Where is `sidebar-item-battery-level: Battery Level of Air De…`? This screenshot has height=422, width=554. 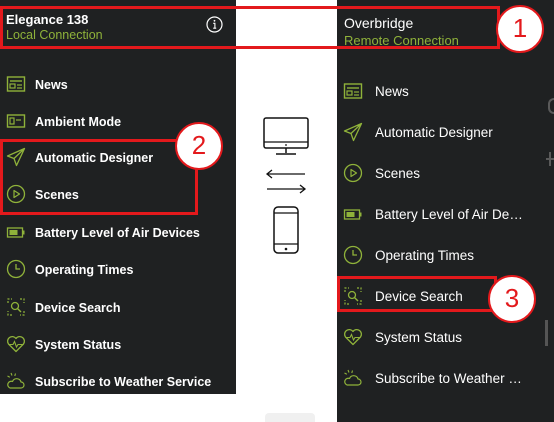
sidebar-item-battery-level: Battery Level of Air De… is located at coordinates (445, 214).